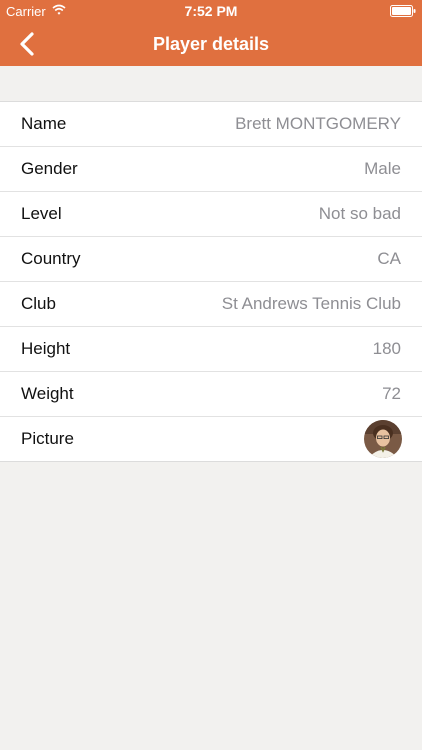 The width and height of the screenshot is (422, 750). What do you see at coordinates (211, 304) in the screenshot?
I see `detail-row-club: Club St Andrews Tennis Club` at bounding box center [211, 304].